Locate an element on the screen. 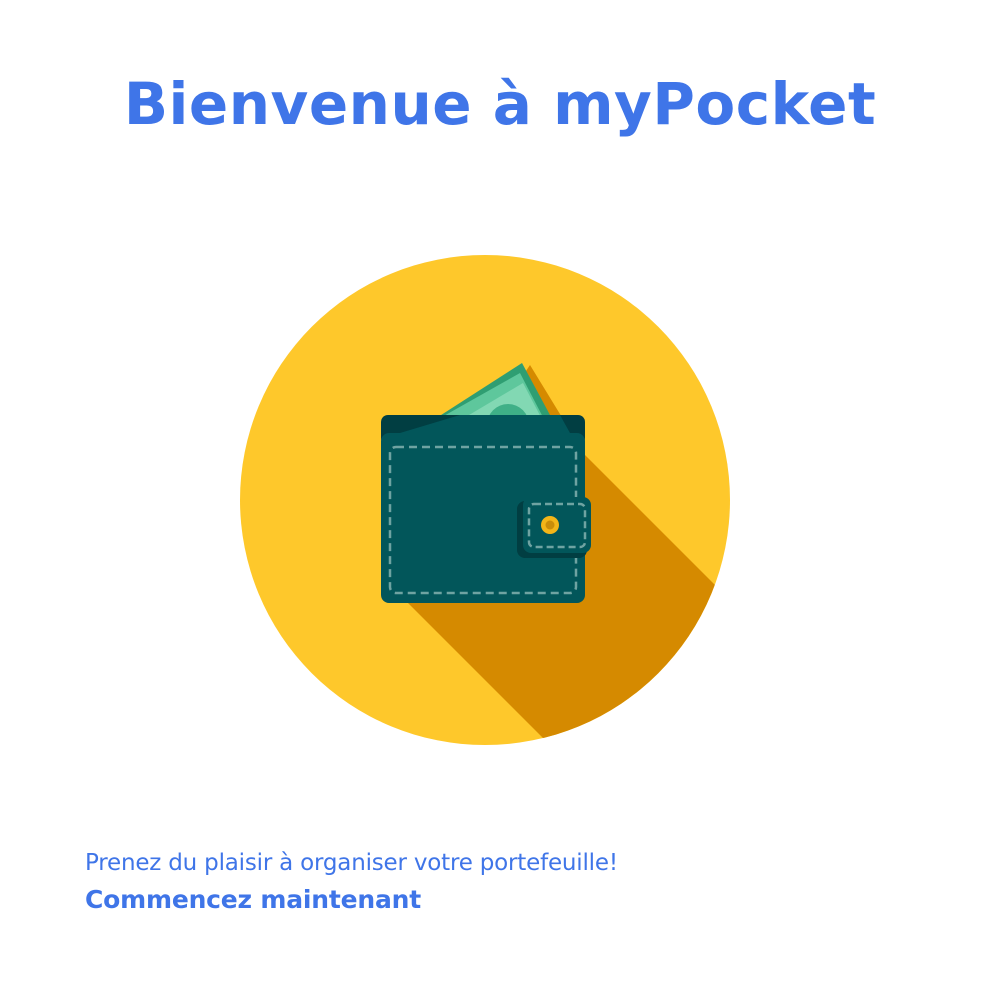 The width and height of the screenshot is (1000, 1000). get-started-button: Commencez maintenant is located at coordinates (253, 900).